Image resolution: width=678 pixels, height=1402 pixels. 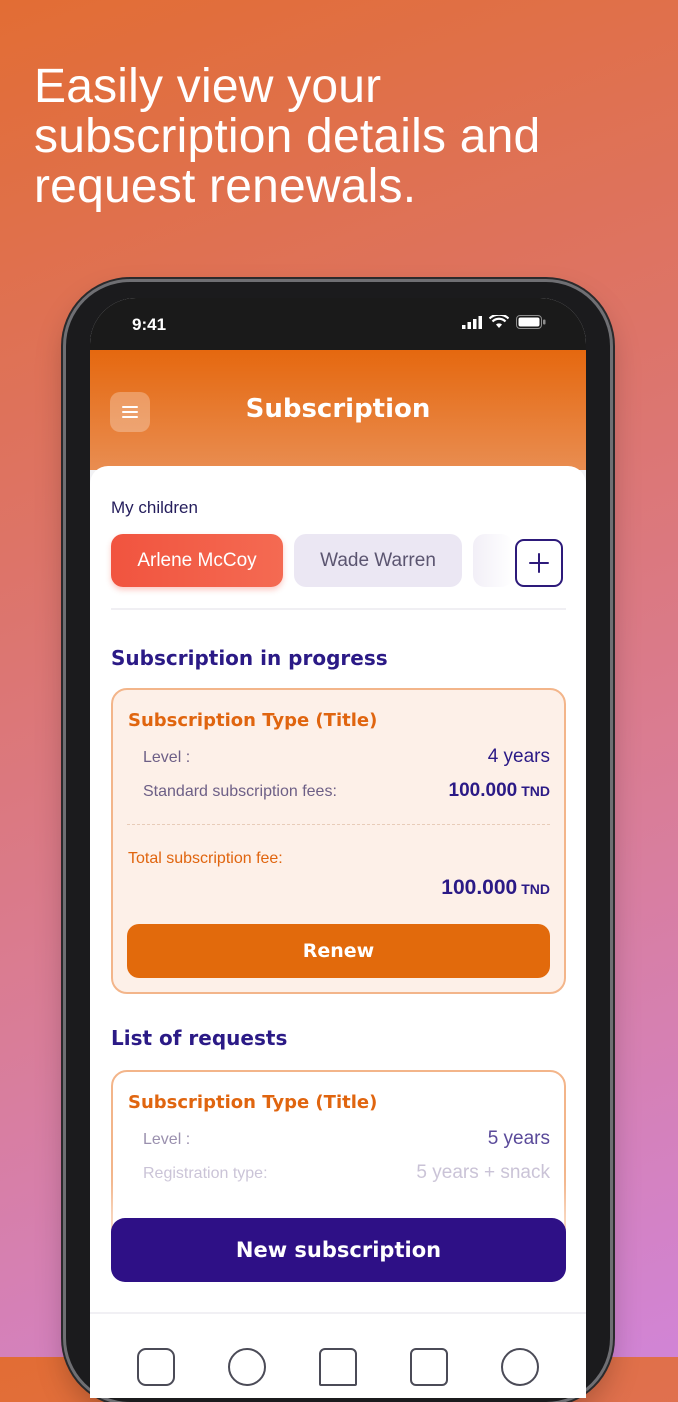 What do you see at coordinates (535, 791) in the screenshot?
I see `fees-currency: TND` at bounding box center [535, 791].